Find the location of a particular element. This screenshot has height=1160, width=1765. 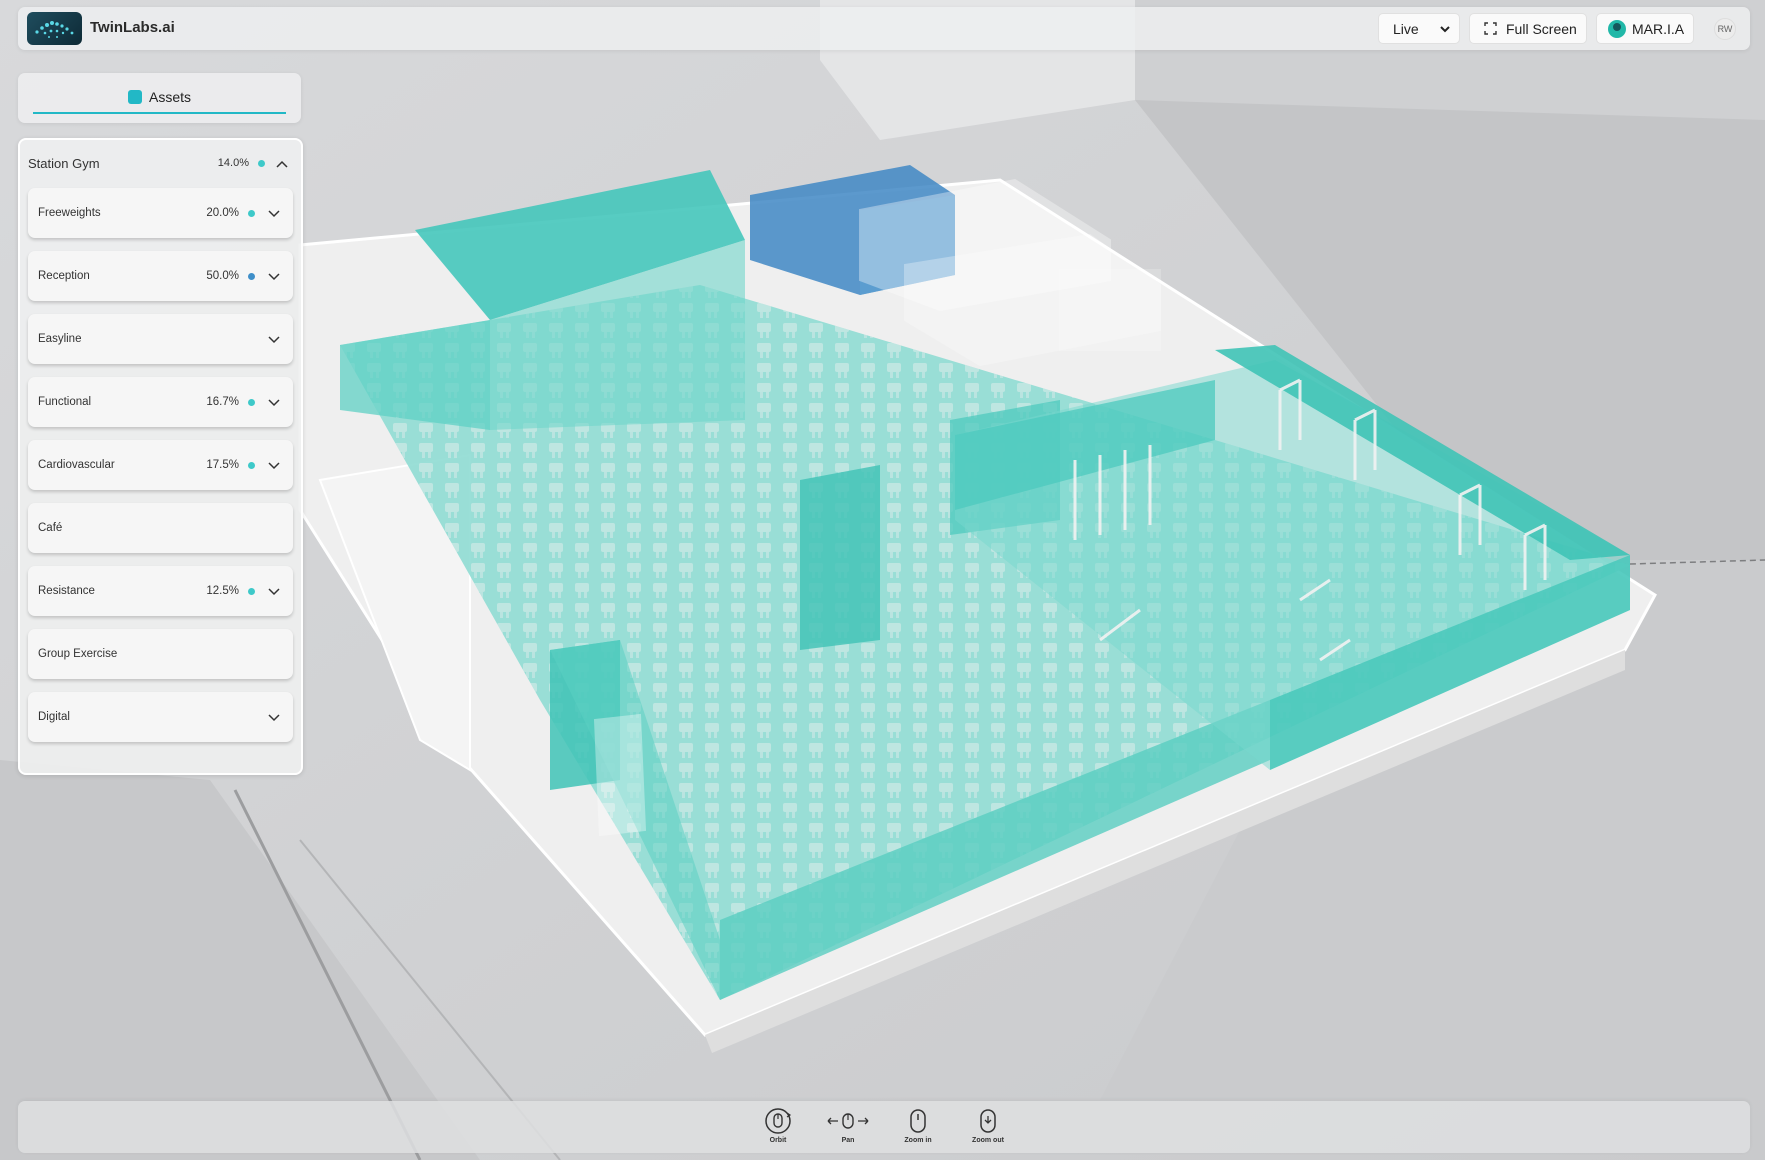

fullscreen-button: Full Screen is located at coordinates (1528, 28).